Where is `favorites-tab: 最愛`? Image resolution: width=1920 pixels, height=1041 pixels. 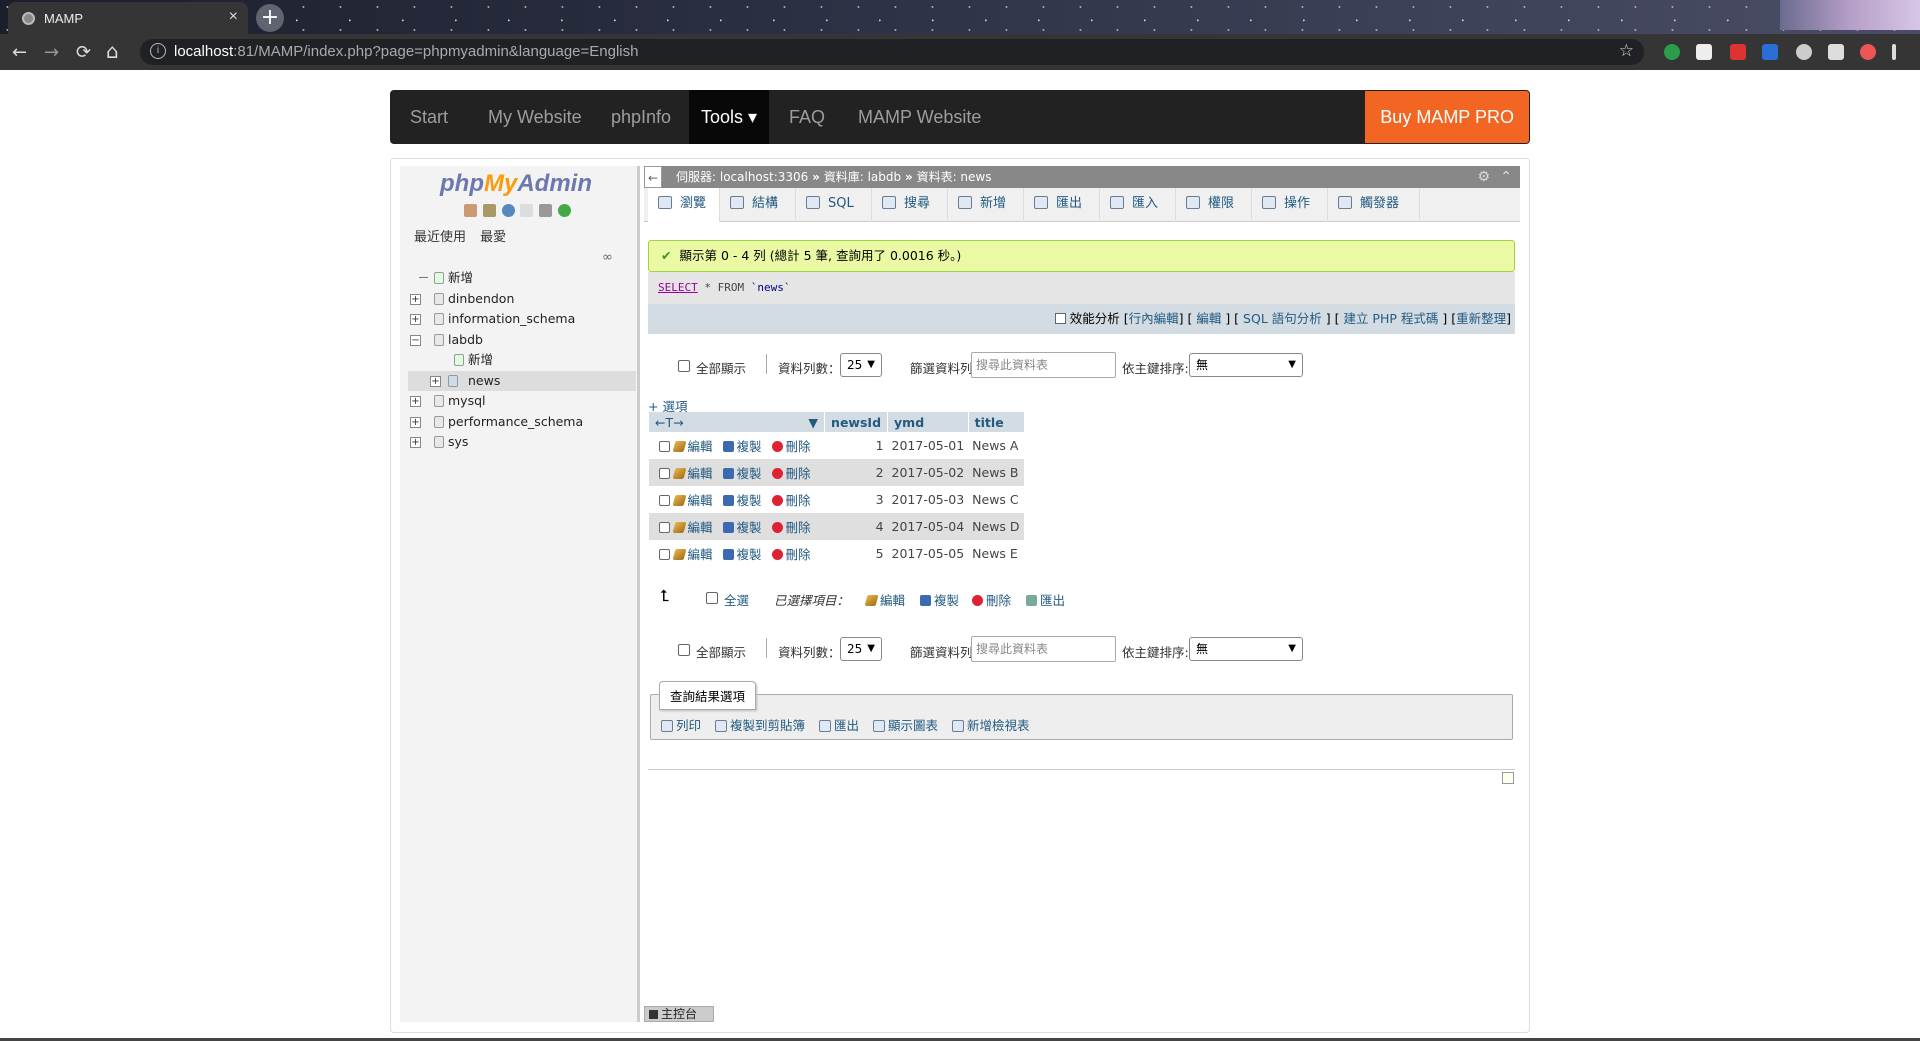 favorites-tab: 最愛 is located at coordinates (493, 237).